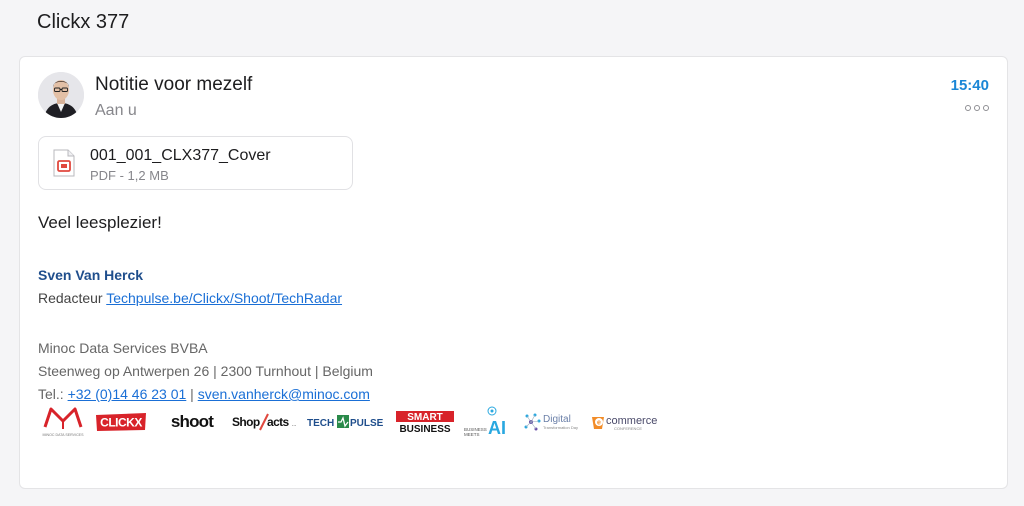 The height and width of the screenshot is (506, 1024). I want to click on more-icon, so click(977, 108).